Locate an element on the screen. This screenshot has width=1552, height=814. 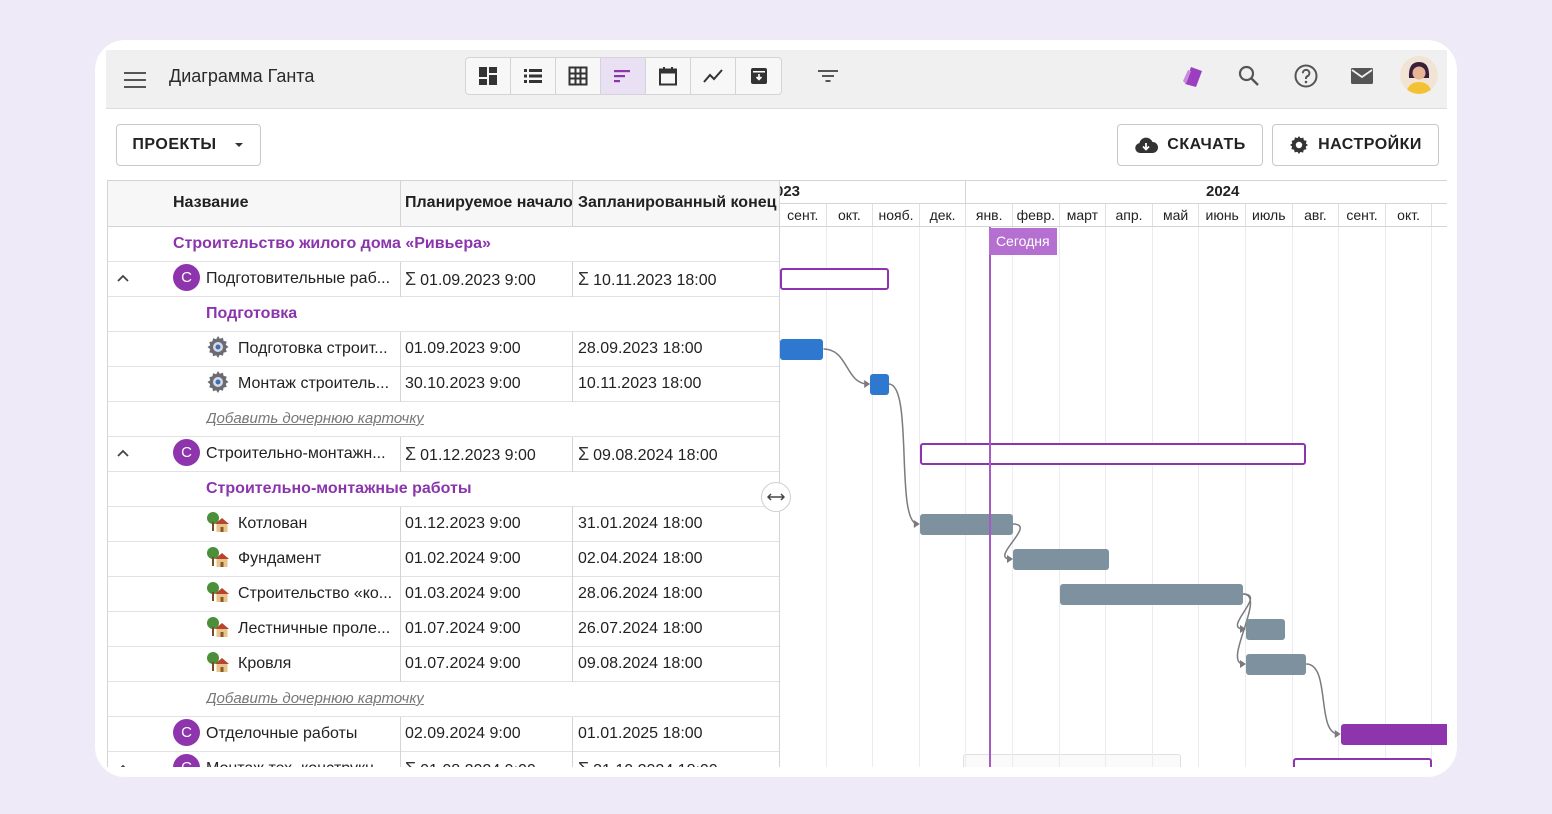
calendar-view-button is located at coordinates (668, 76).